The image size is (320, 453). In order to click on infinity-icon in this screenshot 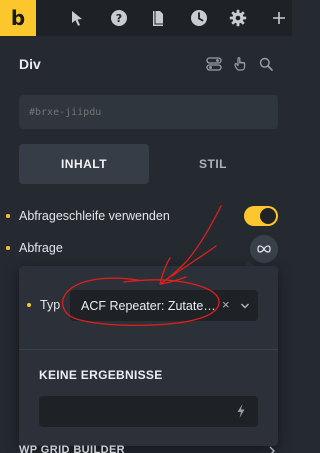, I will do `click(264, 249)`.